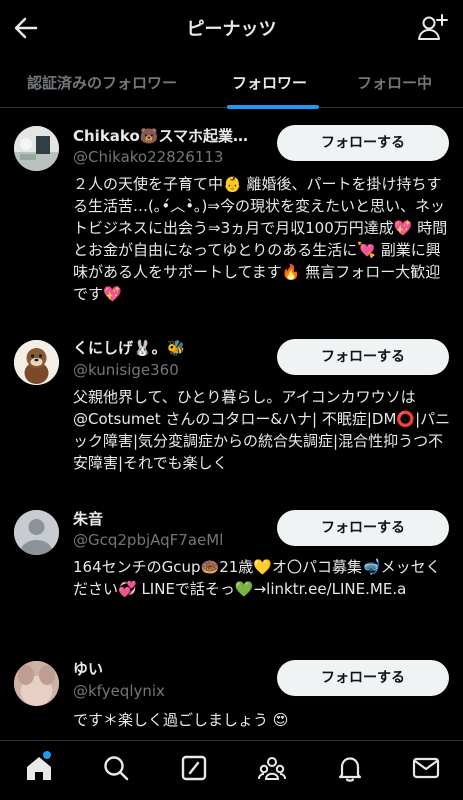 This screenshot has width=463, height=800. I want to click on nav-notifications, so click(350, 768).